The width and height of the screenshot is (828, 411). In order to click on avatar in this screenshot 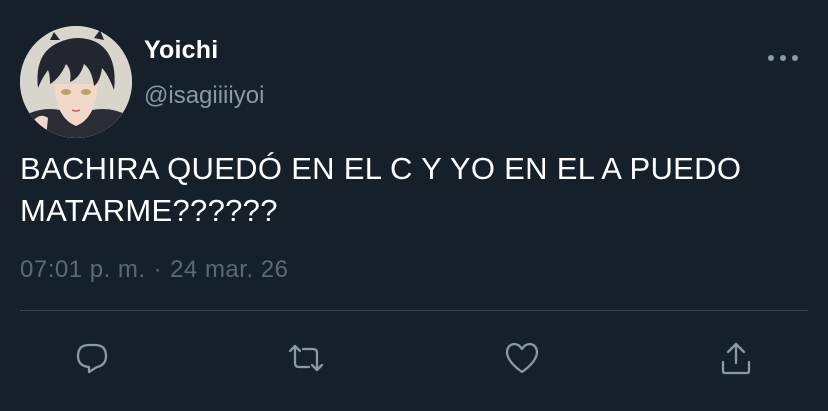, I will do `click(76, 82)`.